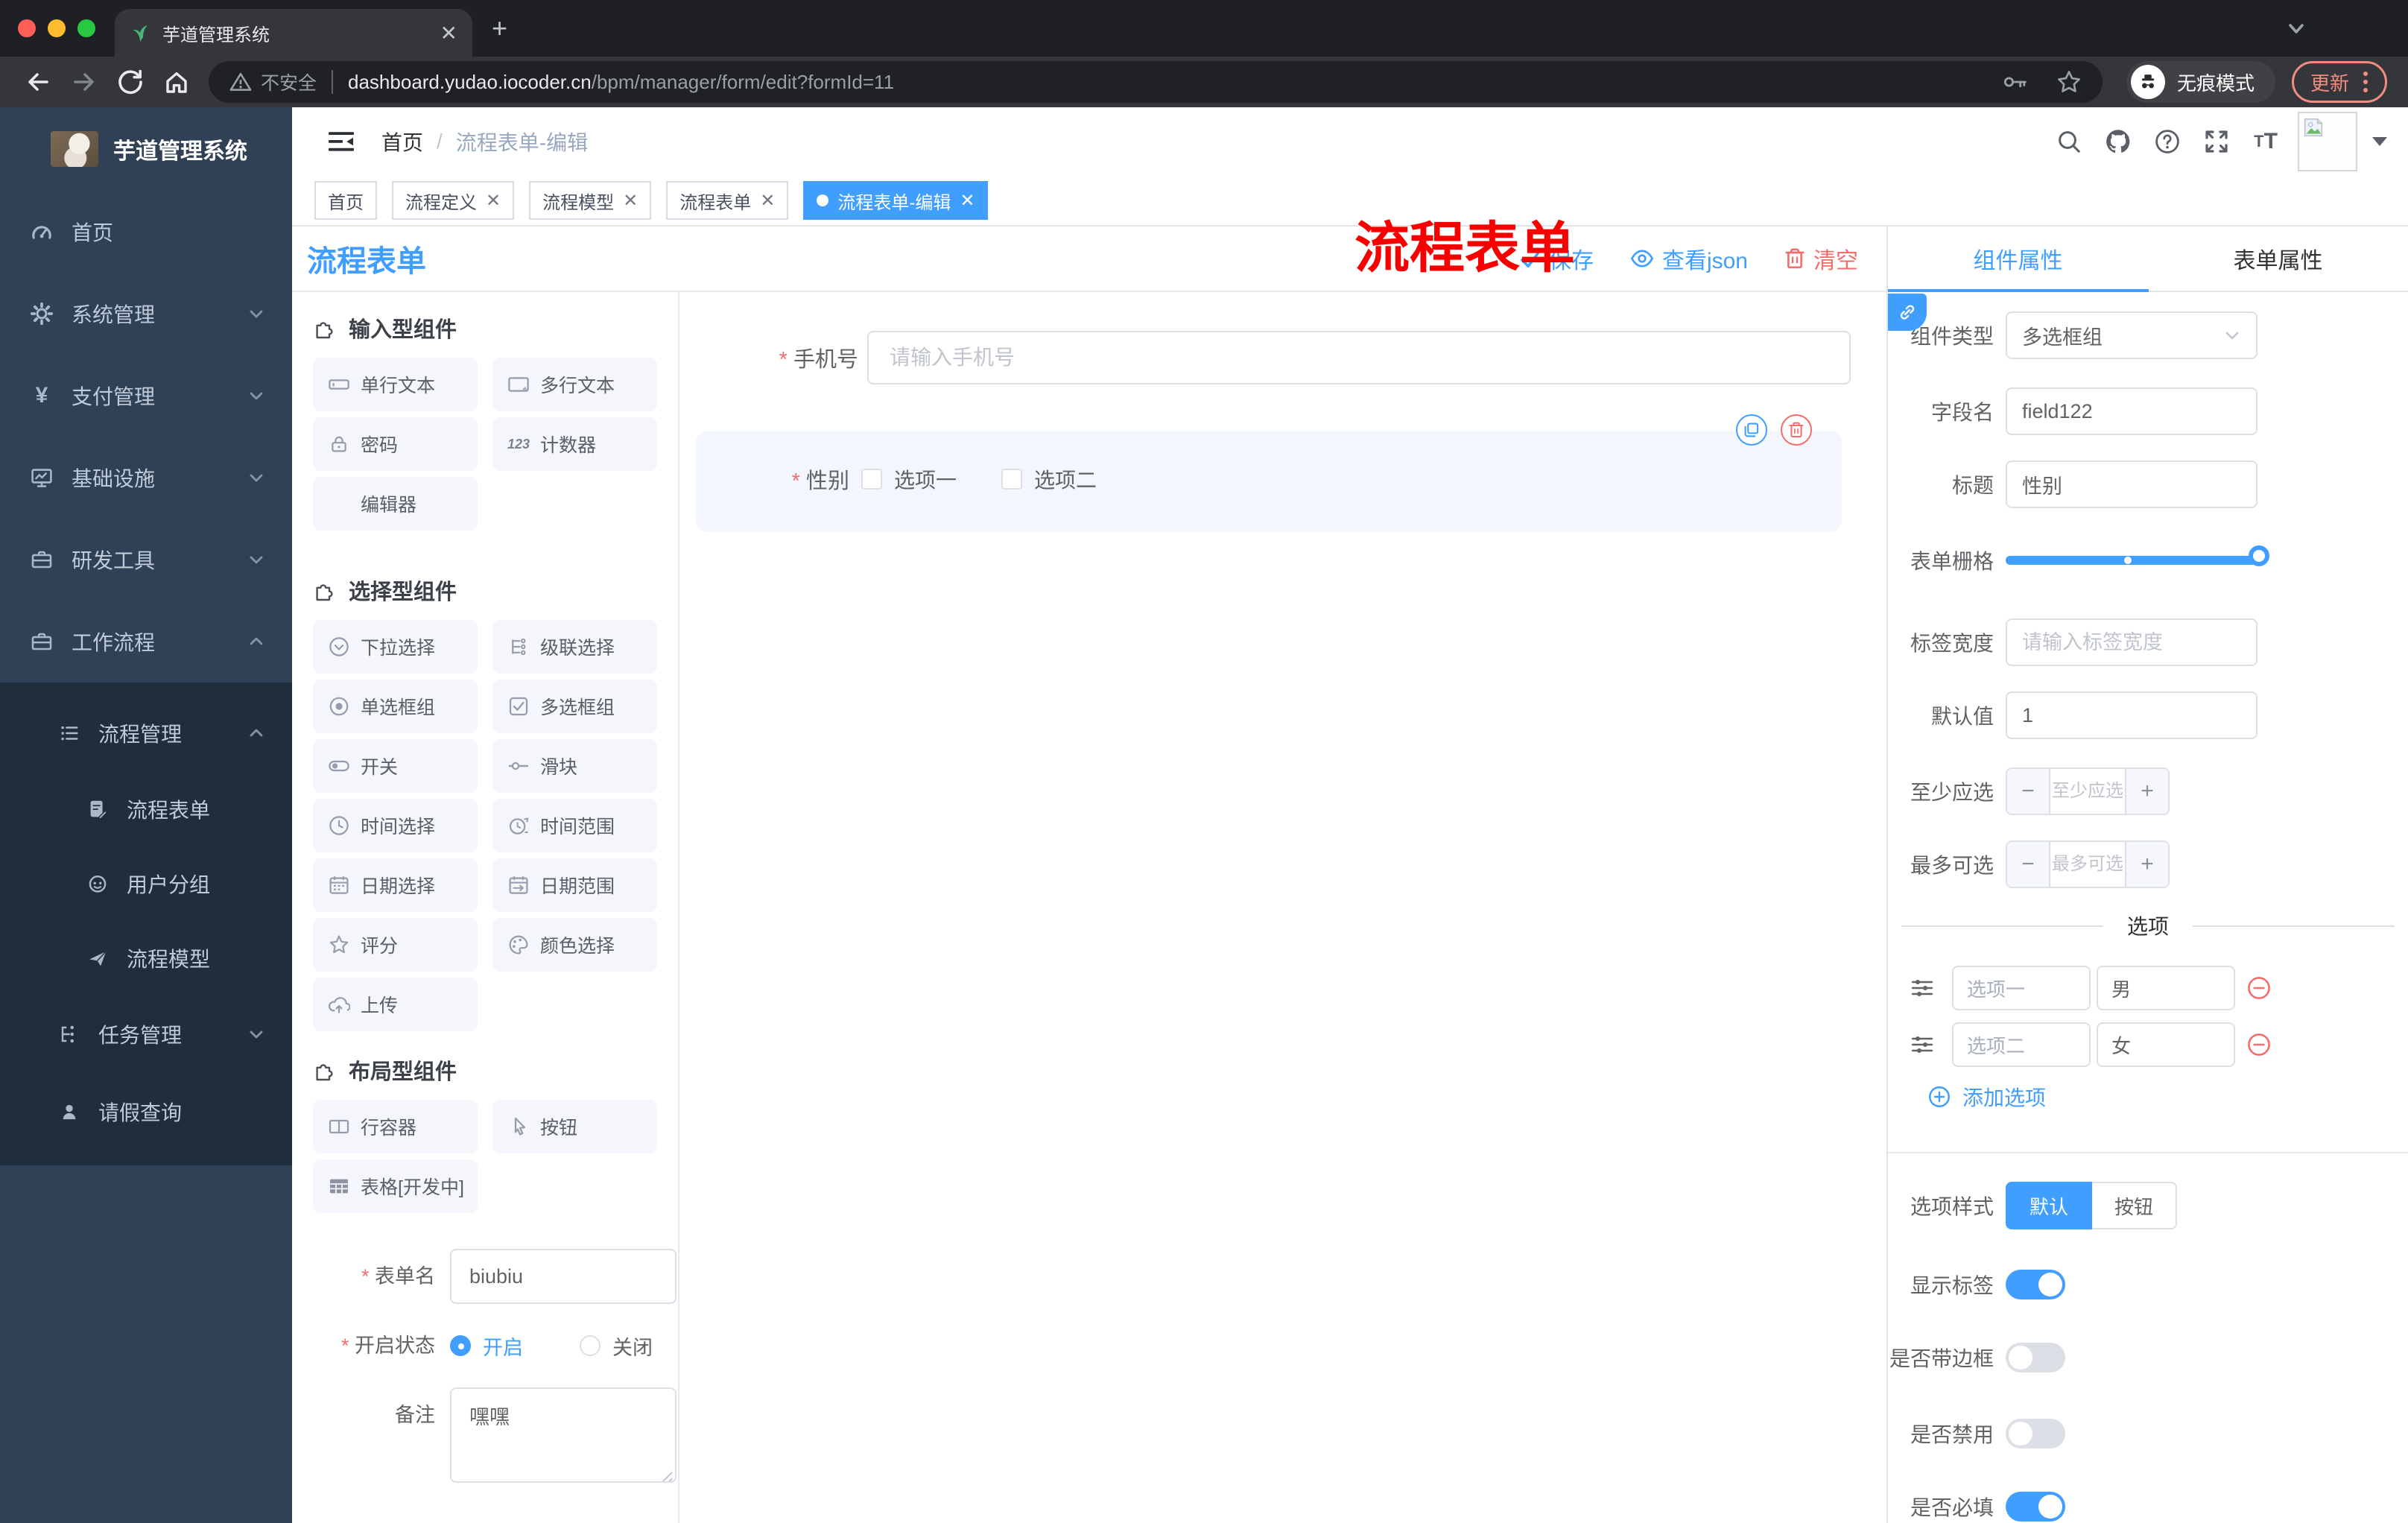 Image resolution: width=2408 pixels, height=1523 pixels. Describe the element at coordinates (2035, 1433) in the screenshot. I see `disabled-toggle` at that location.